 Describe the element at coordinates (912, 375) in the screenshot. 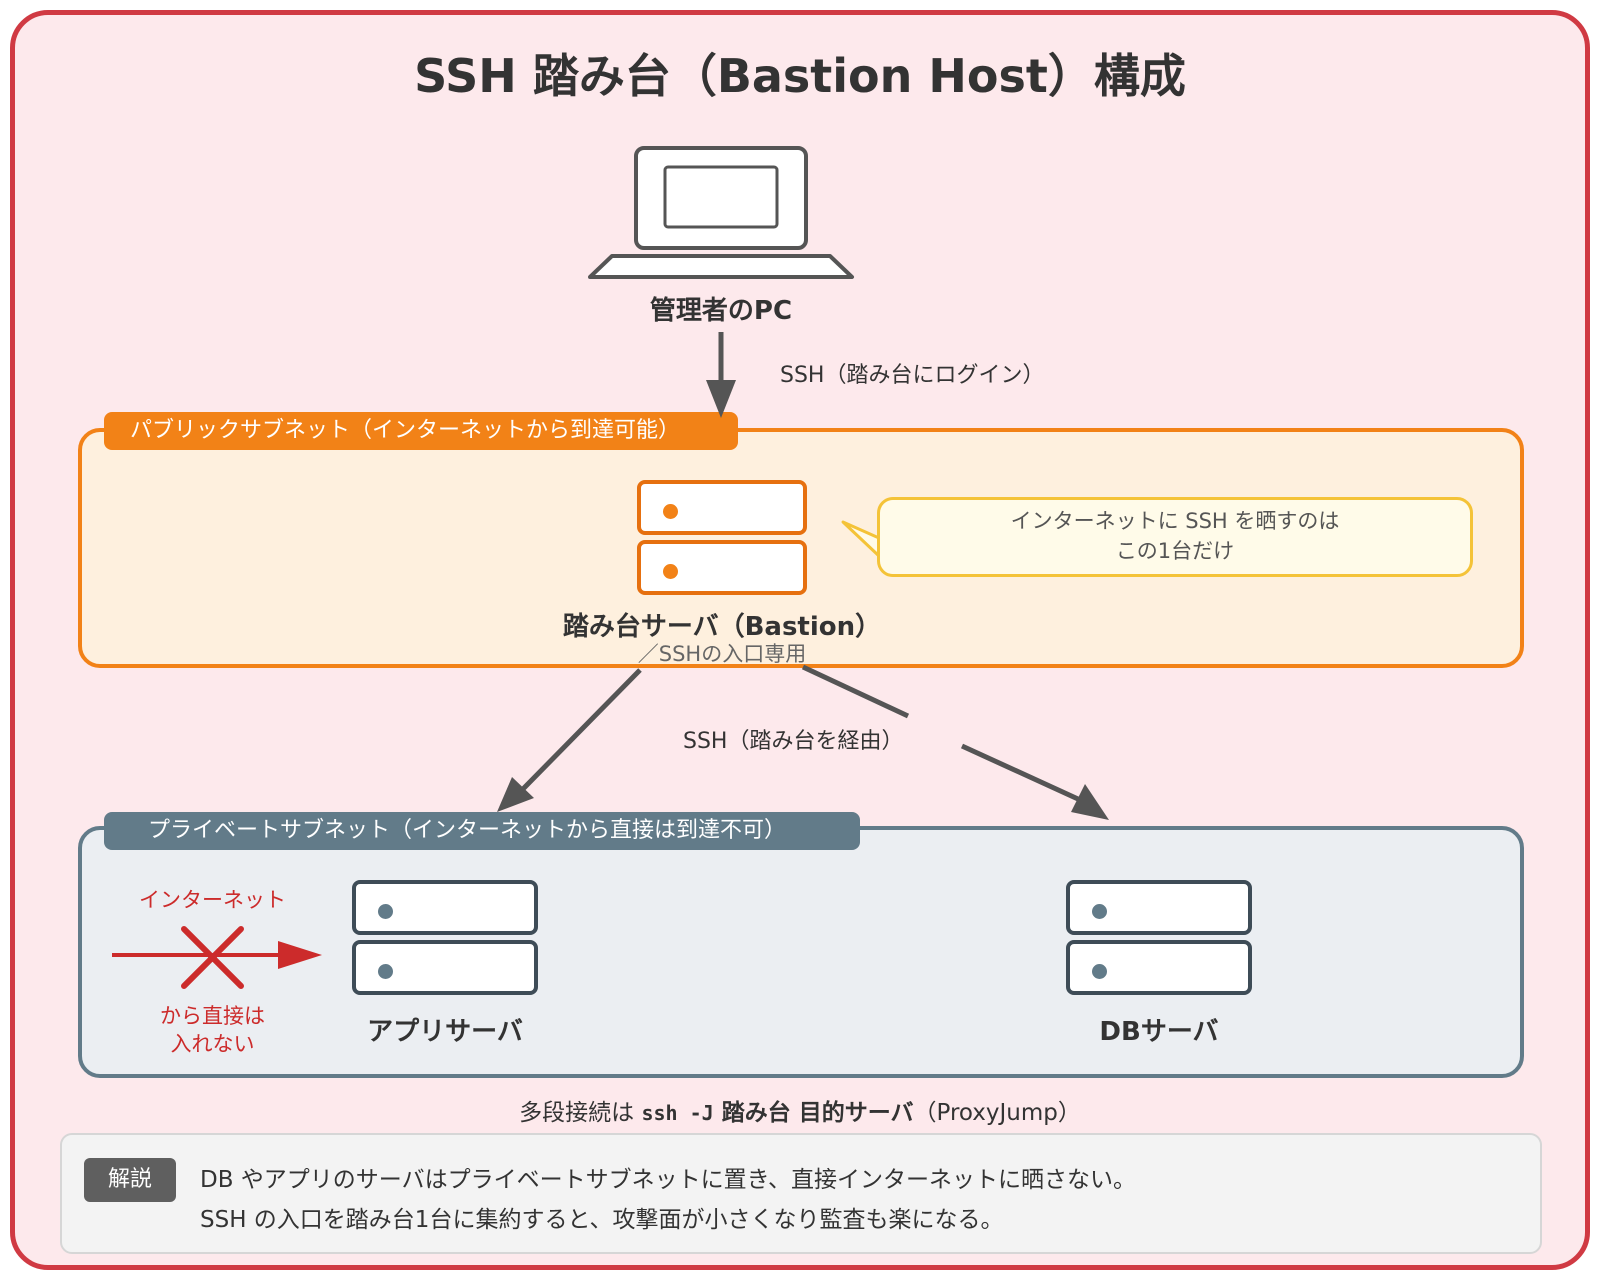

I see `edge-label-login: SSH（踏み台にログイン）` at that location.